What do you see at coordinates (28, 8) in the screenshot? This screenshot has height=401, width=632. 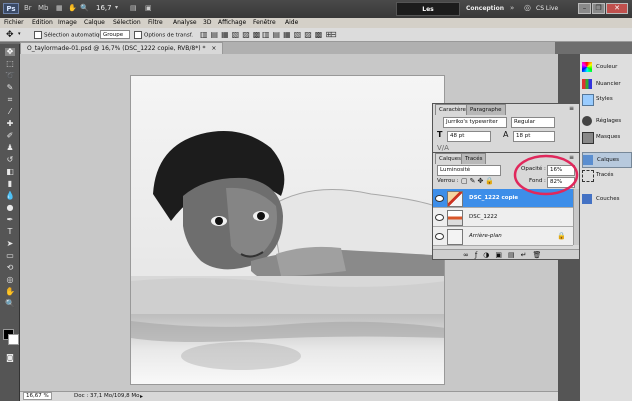 I see `bridge-icon: Br` at bounding box center [28, 8].